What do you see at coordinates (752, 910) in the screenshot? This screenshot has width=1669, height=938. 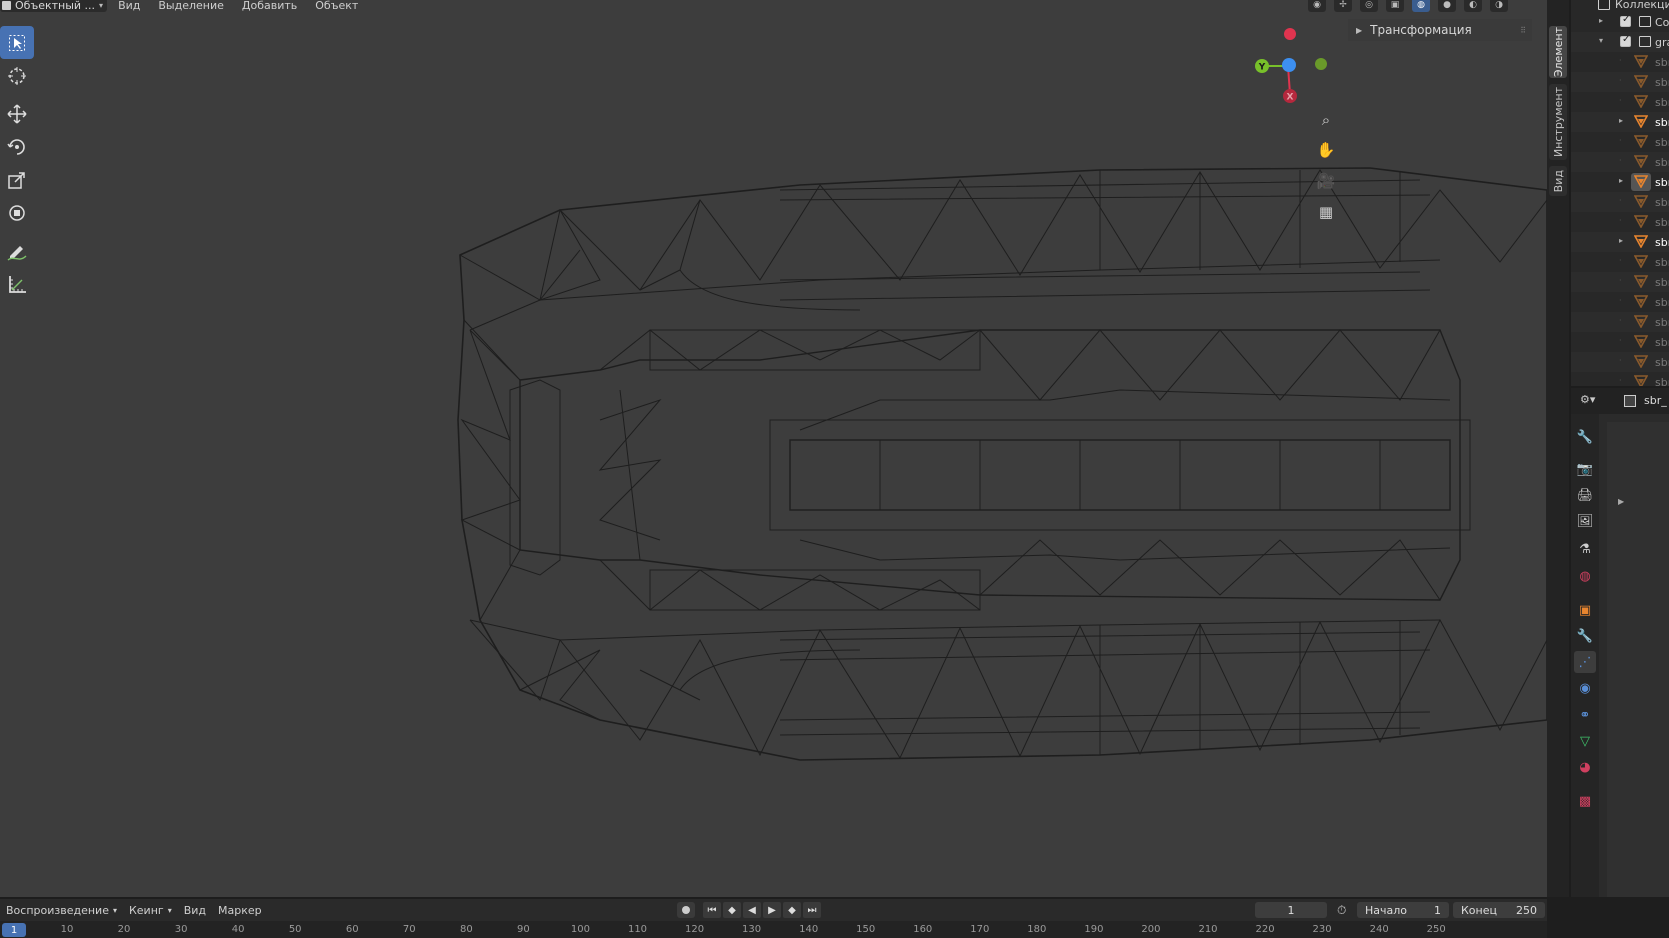 I see `play-reverse-button: ◀` at bounding box center [752, 910].